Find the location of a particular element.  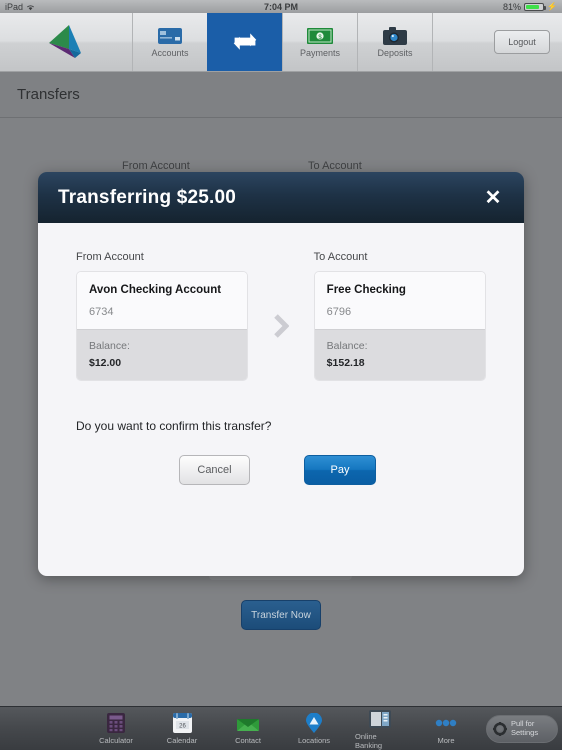

to-account-card: Free Checking 6796 Balance: $152.18 is located at coordinates (399, 326).